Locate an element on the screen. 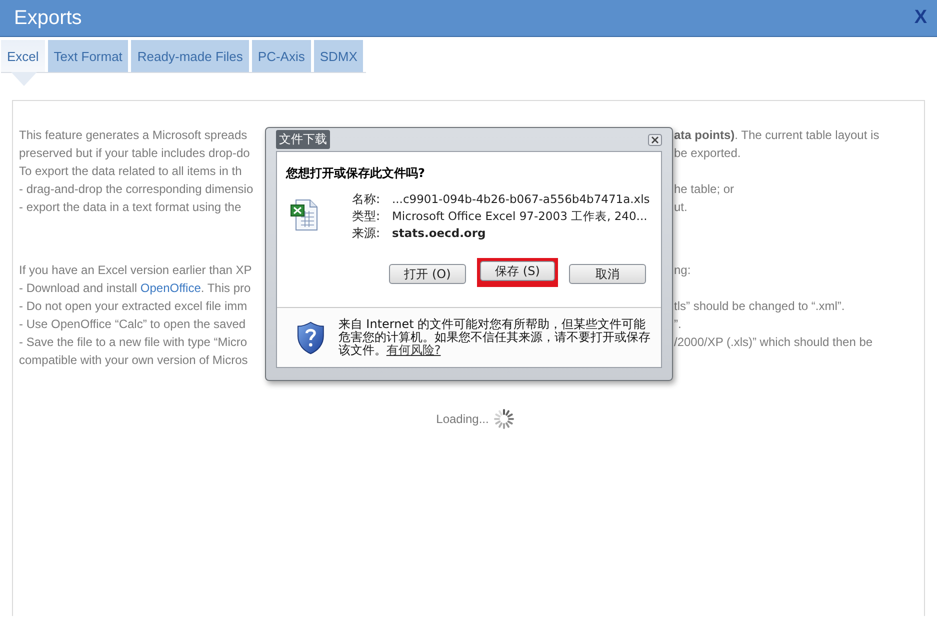 This screenshot has height=617, width=937. text-line: ng: is located at coordinates (683, 270).